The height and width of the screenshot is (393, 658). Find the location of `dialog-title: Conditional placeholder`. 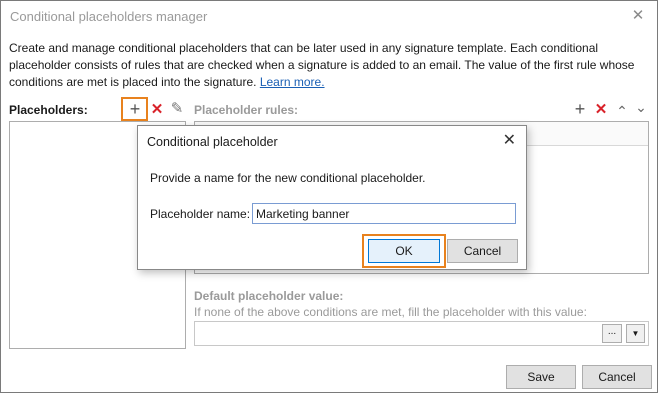

dialog-title: Conditional placeholder is located at coordinates (212, 142).